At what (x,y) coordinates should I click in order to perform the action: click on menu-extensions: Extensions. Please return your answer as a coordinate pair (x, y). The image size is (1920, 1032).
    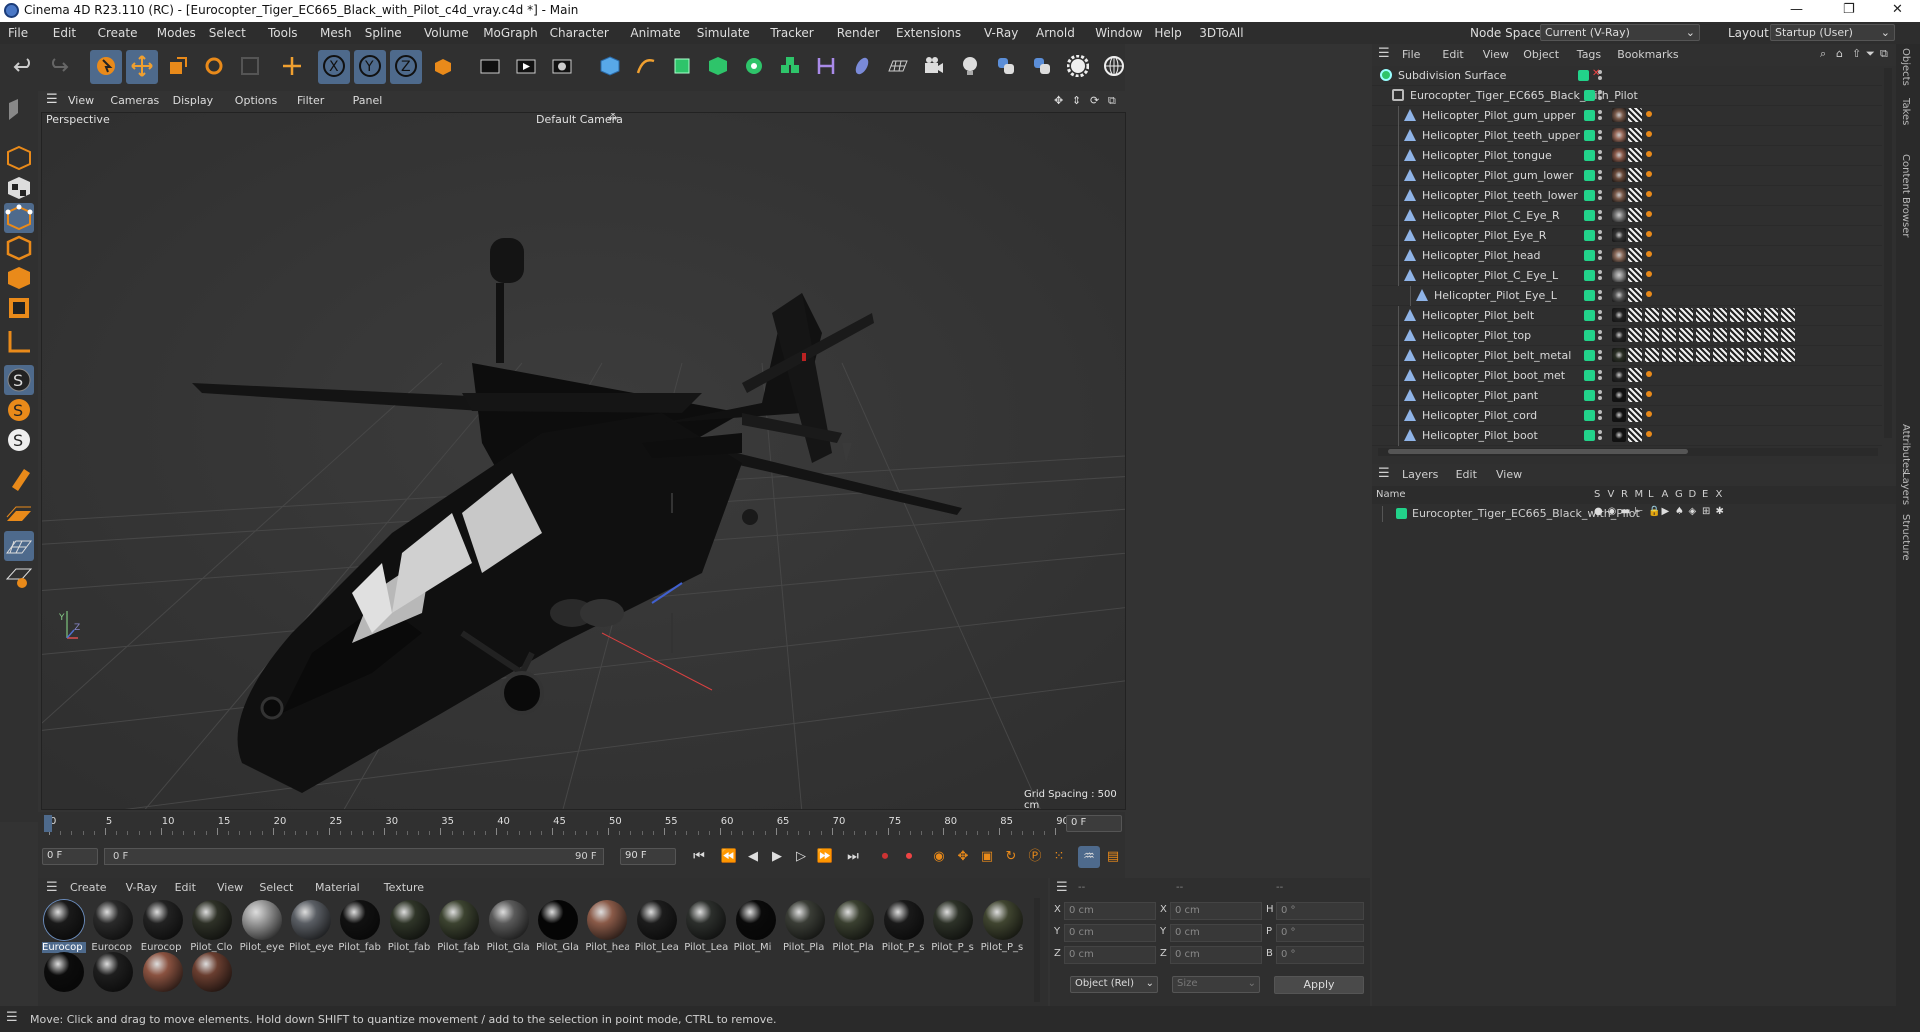
    Looking at the image, I should click on (928, 33).